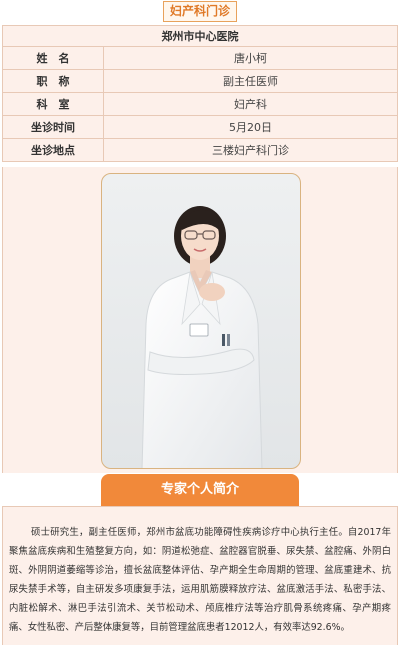  I want to click on department-tab: 妇产科门诊, so click(200, 11).